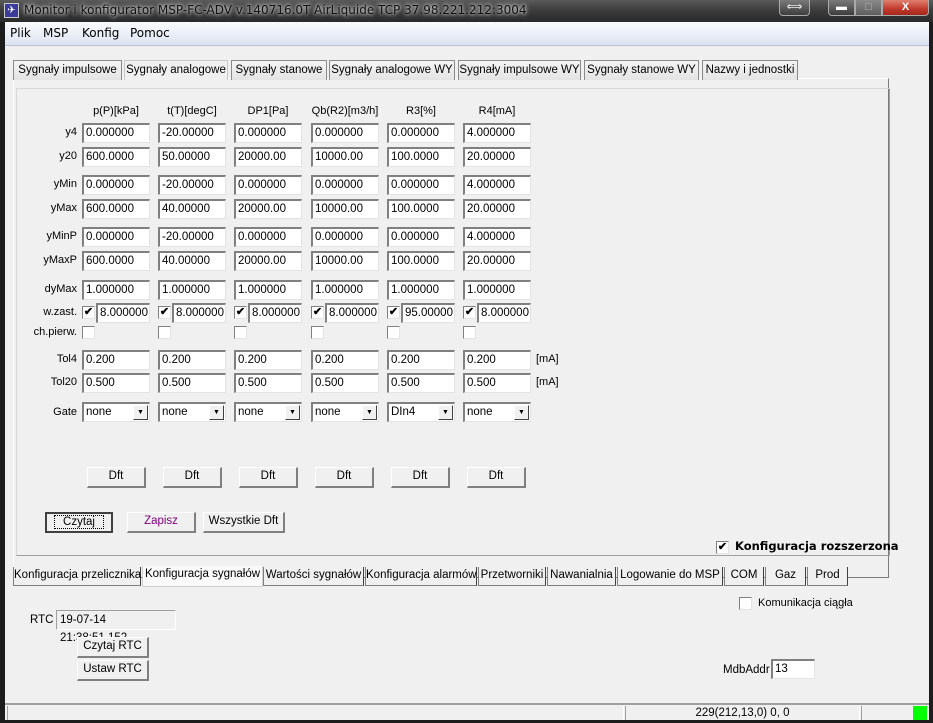  What do you see at coordinates (497, 209) in the screenshot?
I see `ymax-input: 20.00000` at bounding box center [497, 209].